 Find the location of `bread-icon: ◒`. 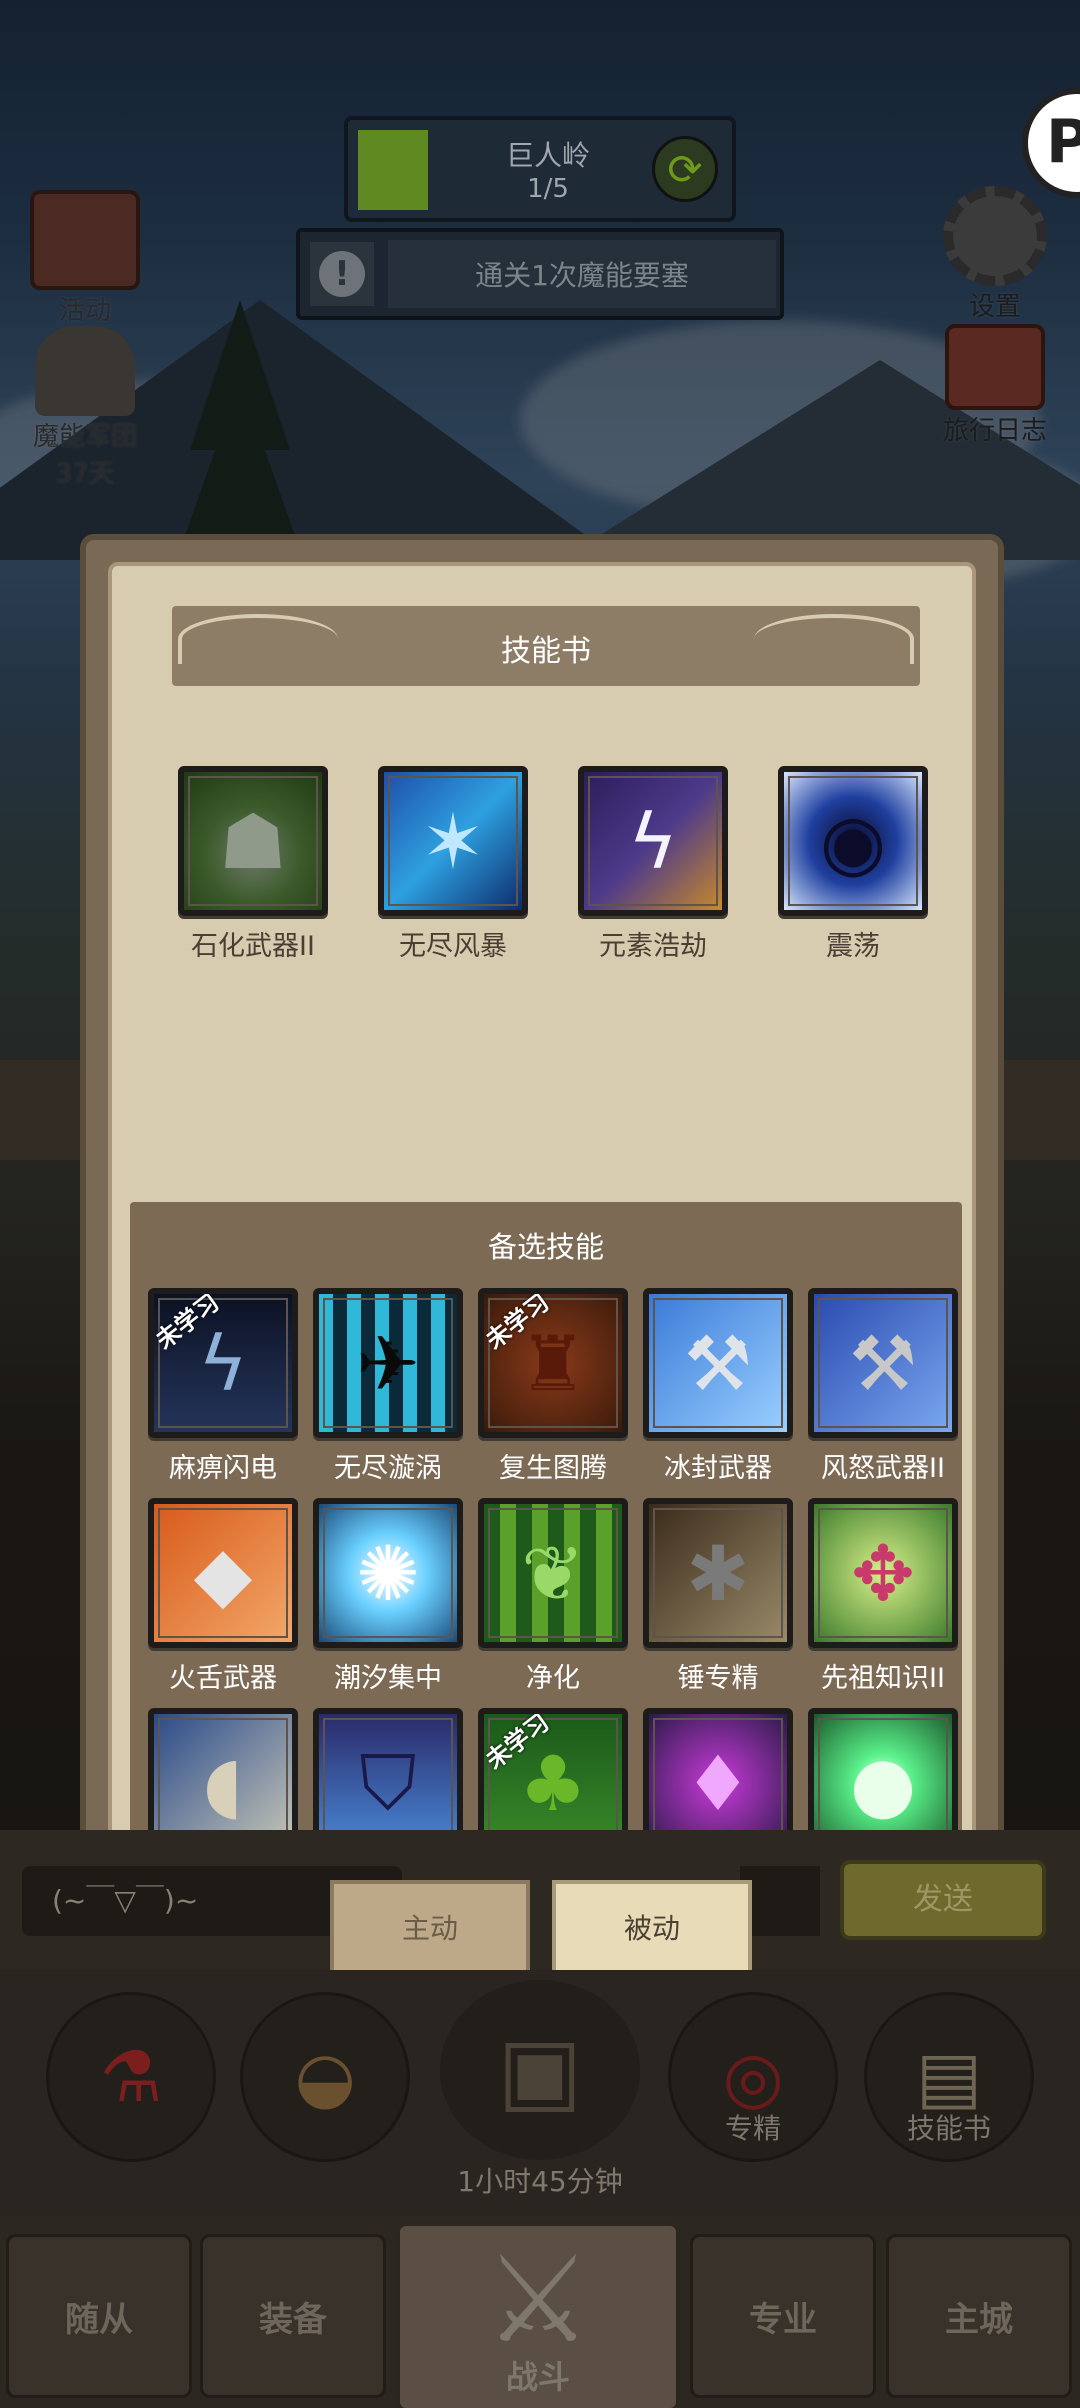

bread-icon: ◒ is located at coordinates (325, 2077).